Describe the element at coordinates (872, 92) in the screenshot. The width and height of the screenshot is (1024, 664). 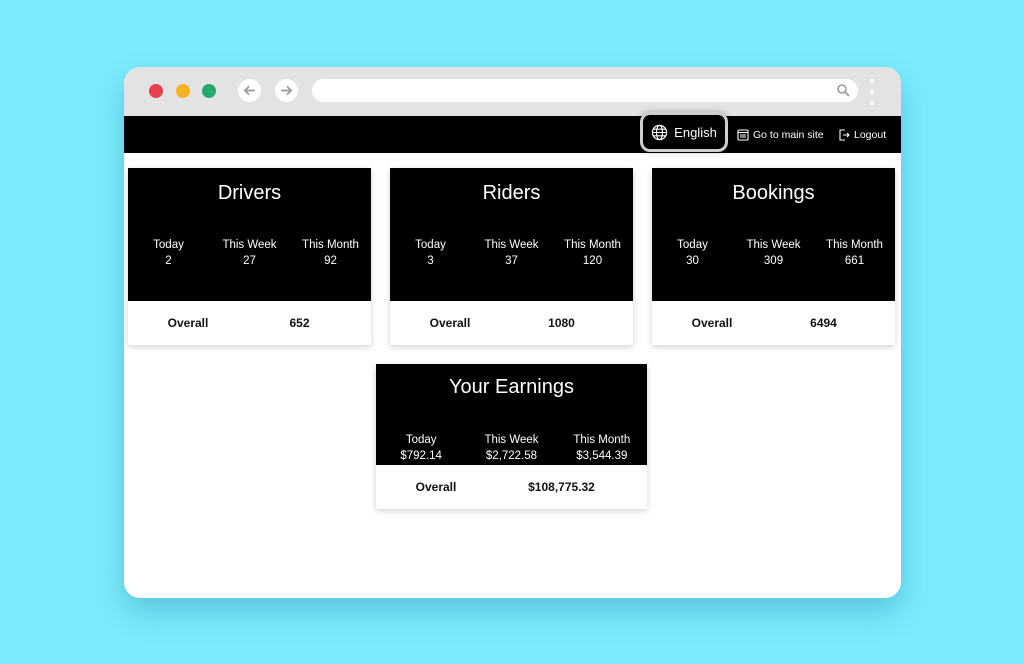
I see `browser-menu-icon` at that location.